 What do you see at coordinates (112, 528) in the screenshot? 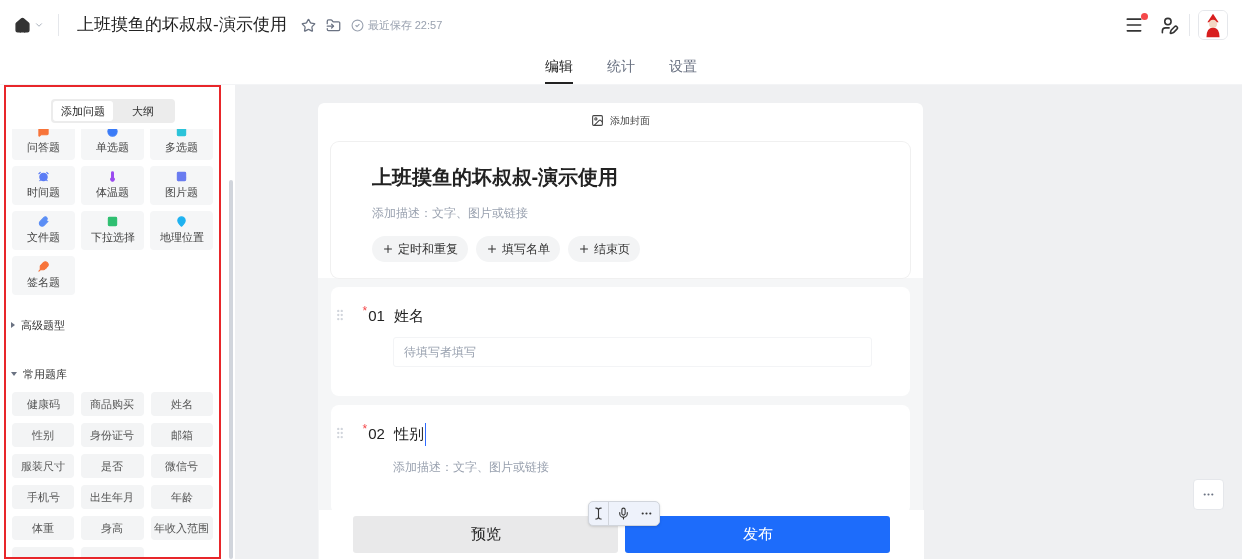
I see `template-chip: 身高` at bounding box center [112, 528].